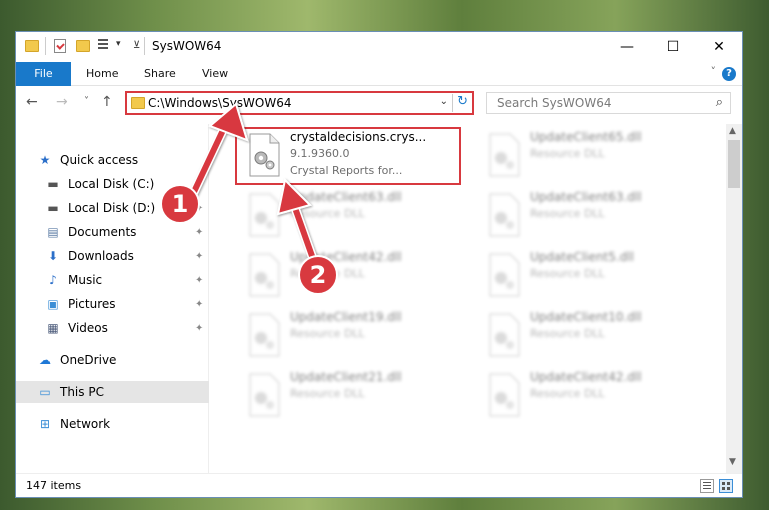 This screenshot has width=769, height=510. What do you see at coordinates (218, 151) in the screenshot?
I see `arrow-to-address-bar` at bounding box center [218, 151].